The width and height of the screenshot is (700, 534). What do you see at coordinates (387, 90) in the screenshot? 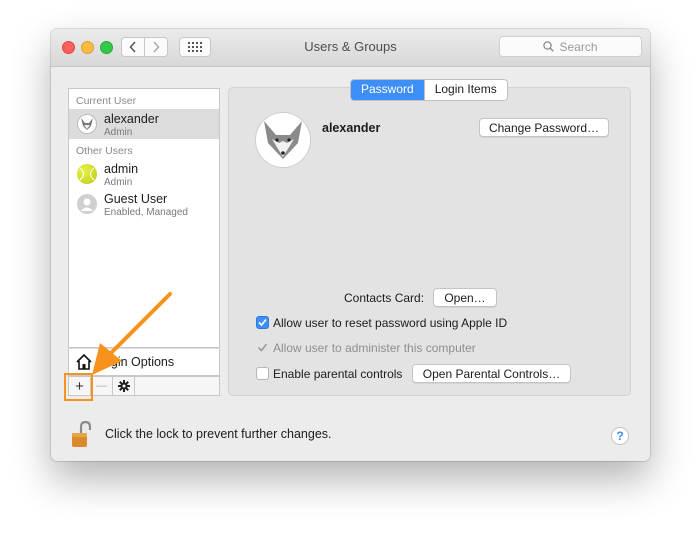
I see `tab-password: Password` at bounding box center [387, 90].